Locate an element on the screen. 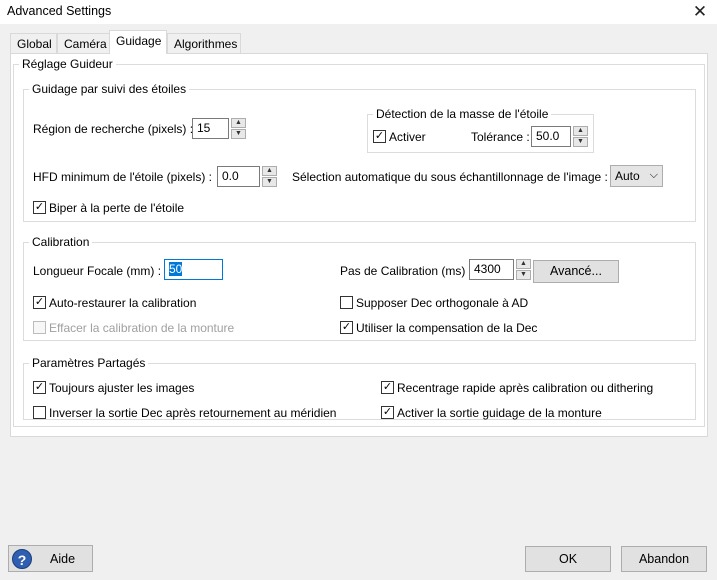 The image size is (717, 580). enable-mount-guide-label: Activer la sortie guidage de la monture is located at coordinates (499, 413).